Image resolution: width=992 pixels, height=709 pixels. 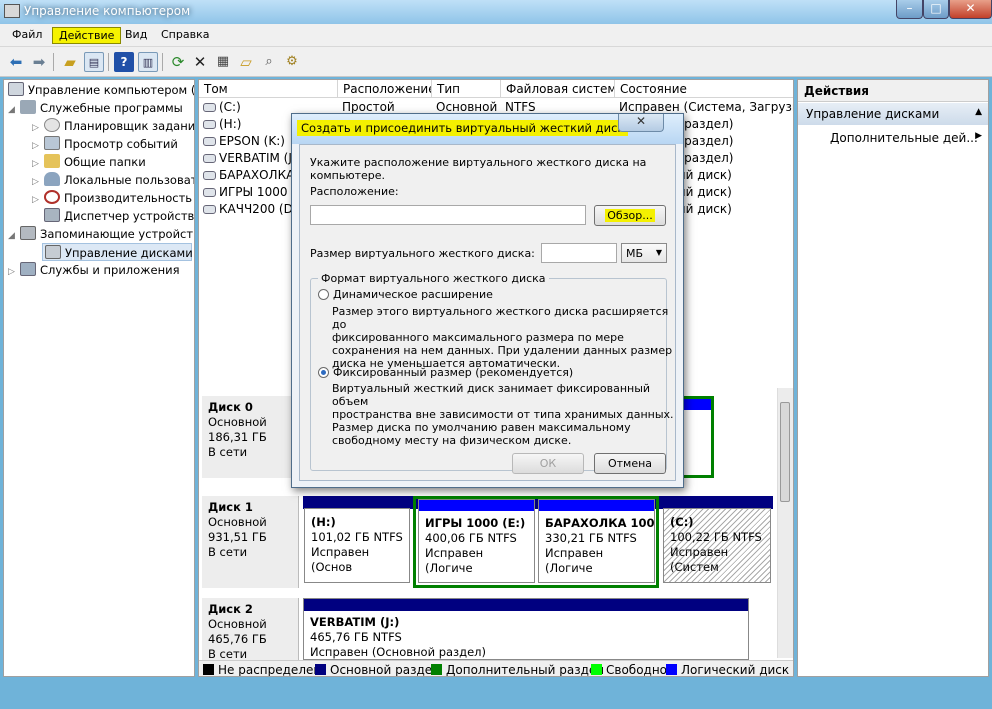 What do you see at coordinates (70, 62) in the screenshot?
I see `up-folder-icon: ▰` at bounding box center [70, 62].